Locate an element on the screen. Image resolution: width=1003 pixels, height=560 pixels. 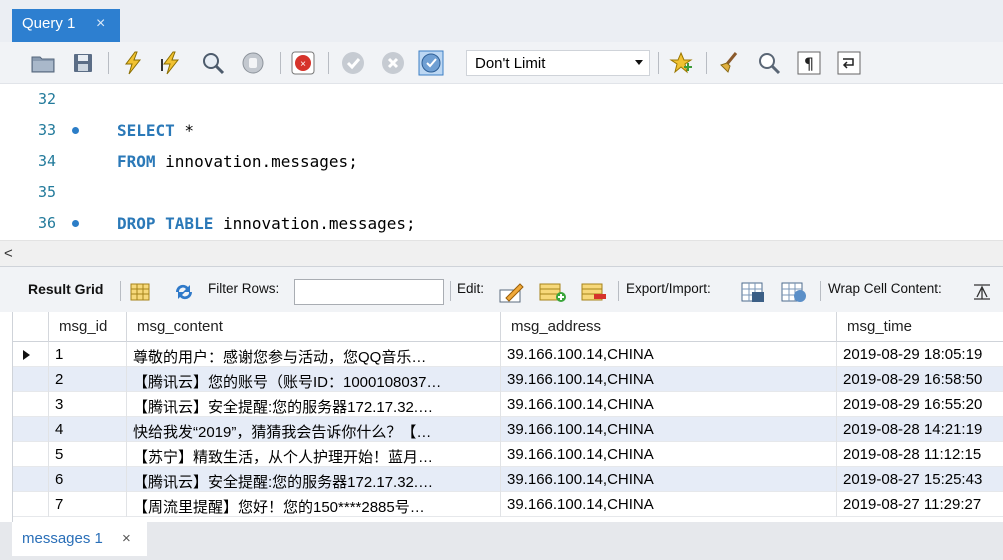
invisible-chars-icon: ¶ is located at coordinates (809, 63).